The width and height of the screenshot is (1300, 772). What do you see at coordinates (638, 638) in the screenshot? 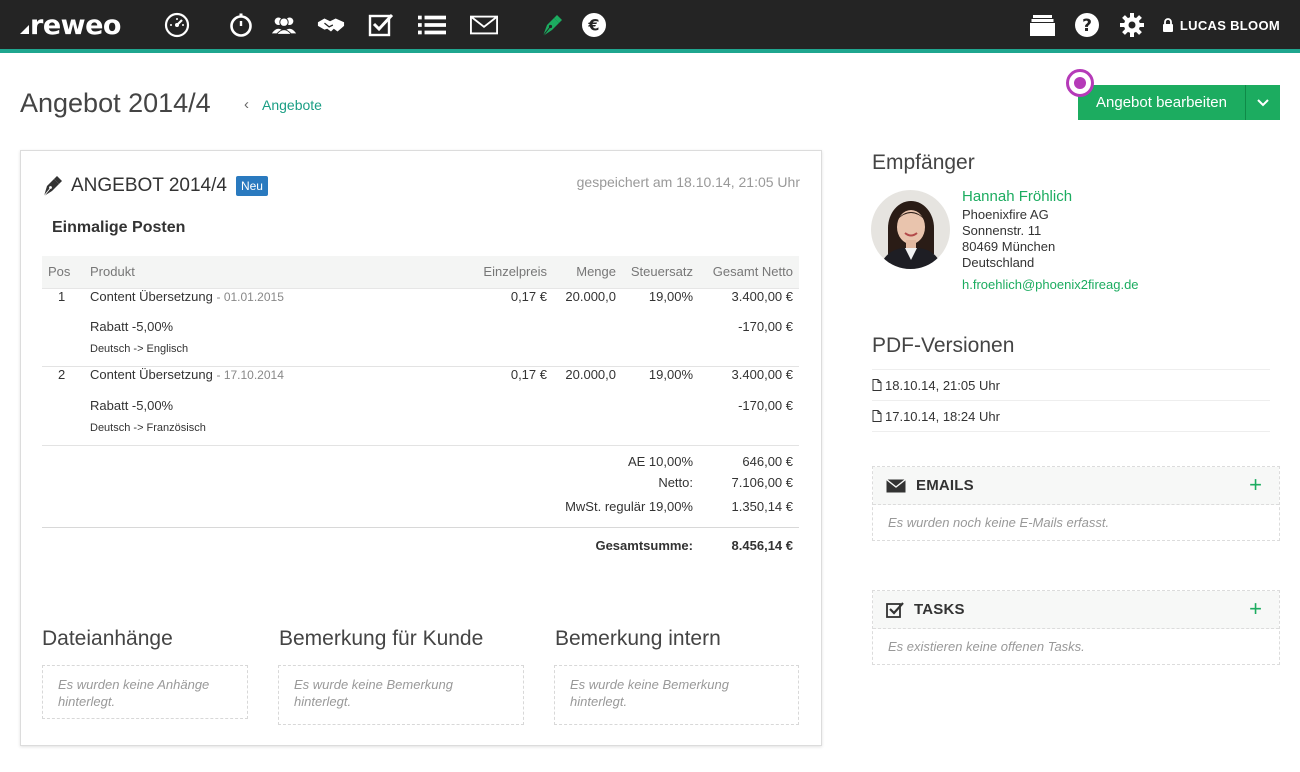
I see `internal-note-title: Bemerkung intern` at bounding box center [638, 638].